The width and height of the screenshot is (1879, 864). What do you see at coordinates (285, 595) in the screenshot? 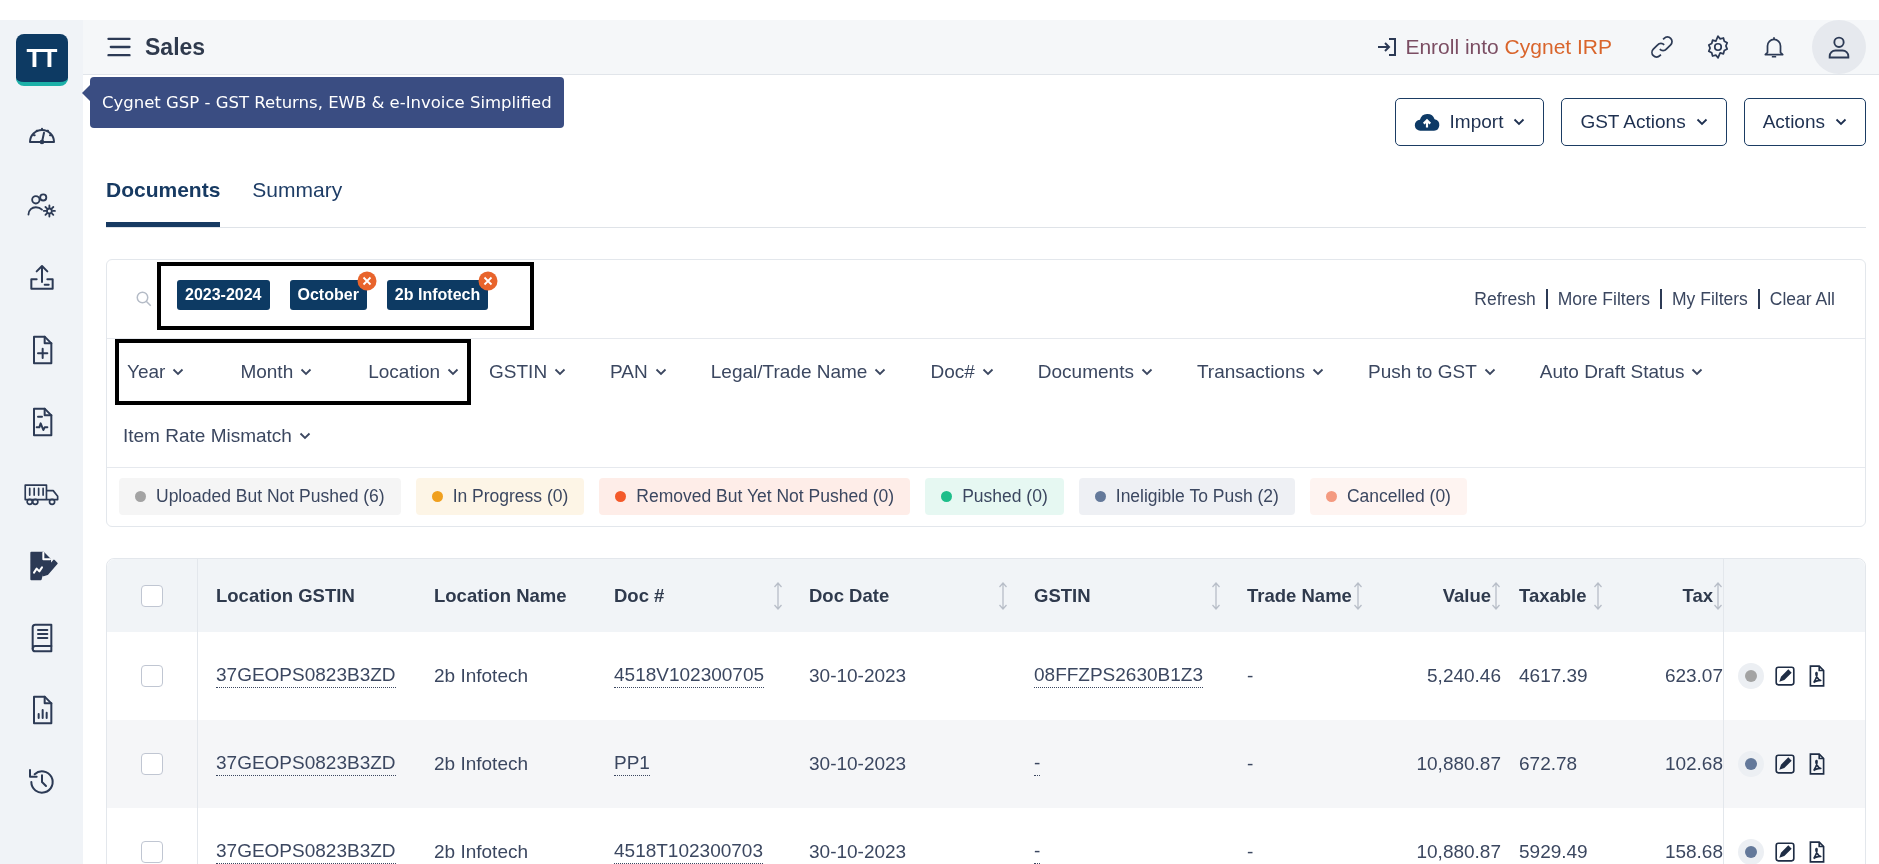
I see `column-header: Location GSTIN` at bounding box center [285, 595].